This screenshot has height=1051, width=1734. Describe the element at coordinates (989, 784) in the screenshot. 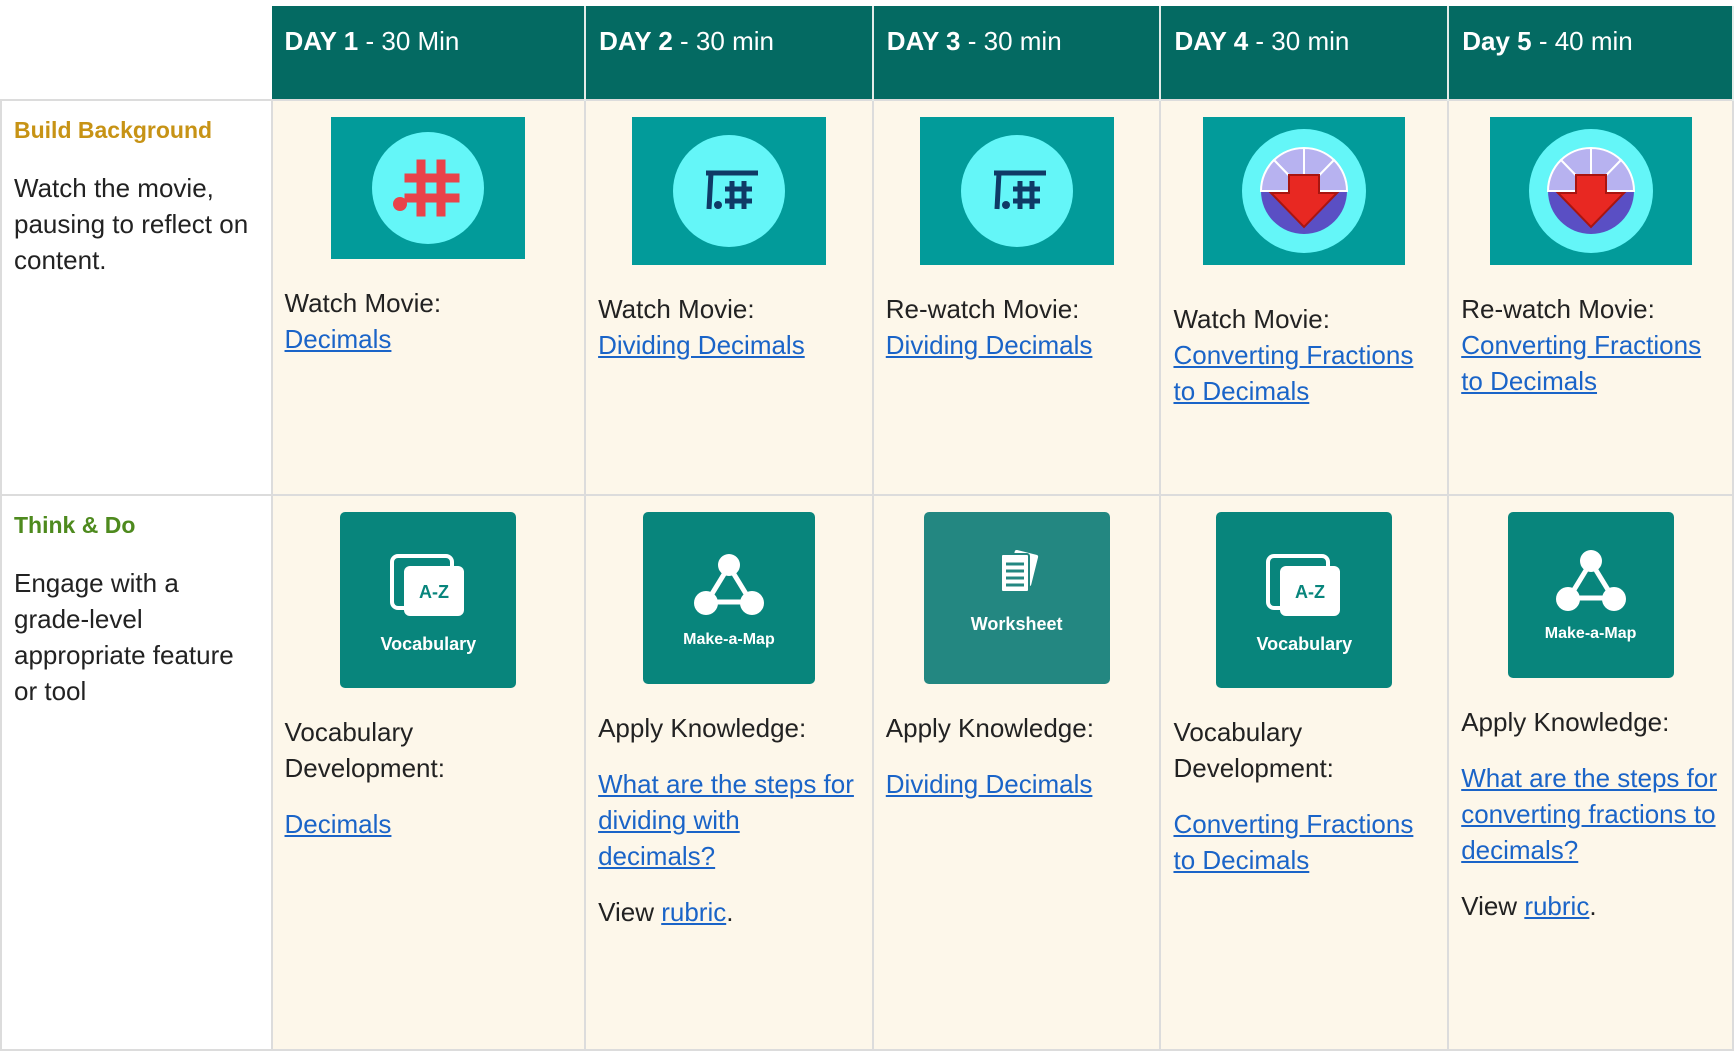

I see `activity-link: Dividing Decimals` at that location.